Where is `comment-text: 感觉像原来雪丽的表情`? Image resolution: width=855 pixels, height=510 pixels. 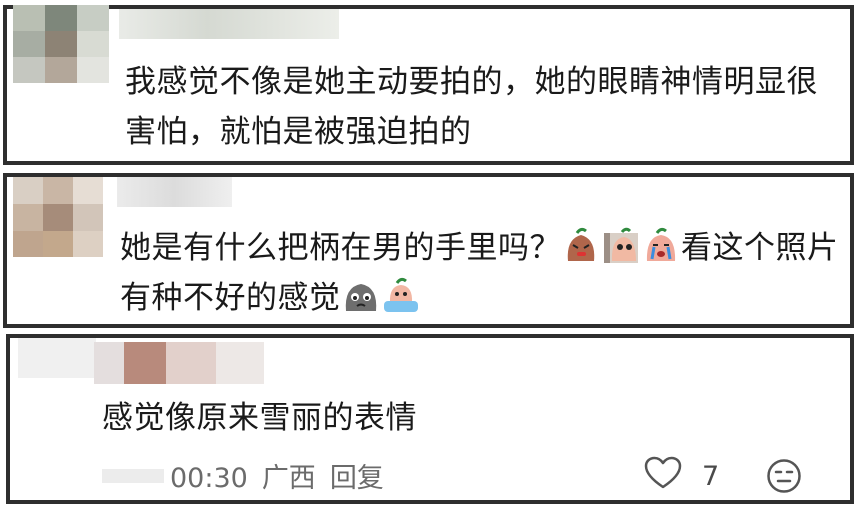
comment-text: 感觉像原来雪丽的表情 is located at coordinates (259, 418).